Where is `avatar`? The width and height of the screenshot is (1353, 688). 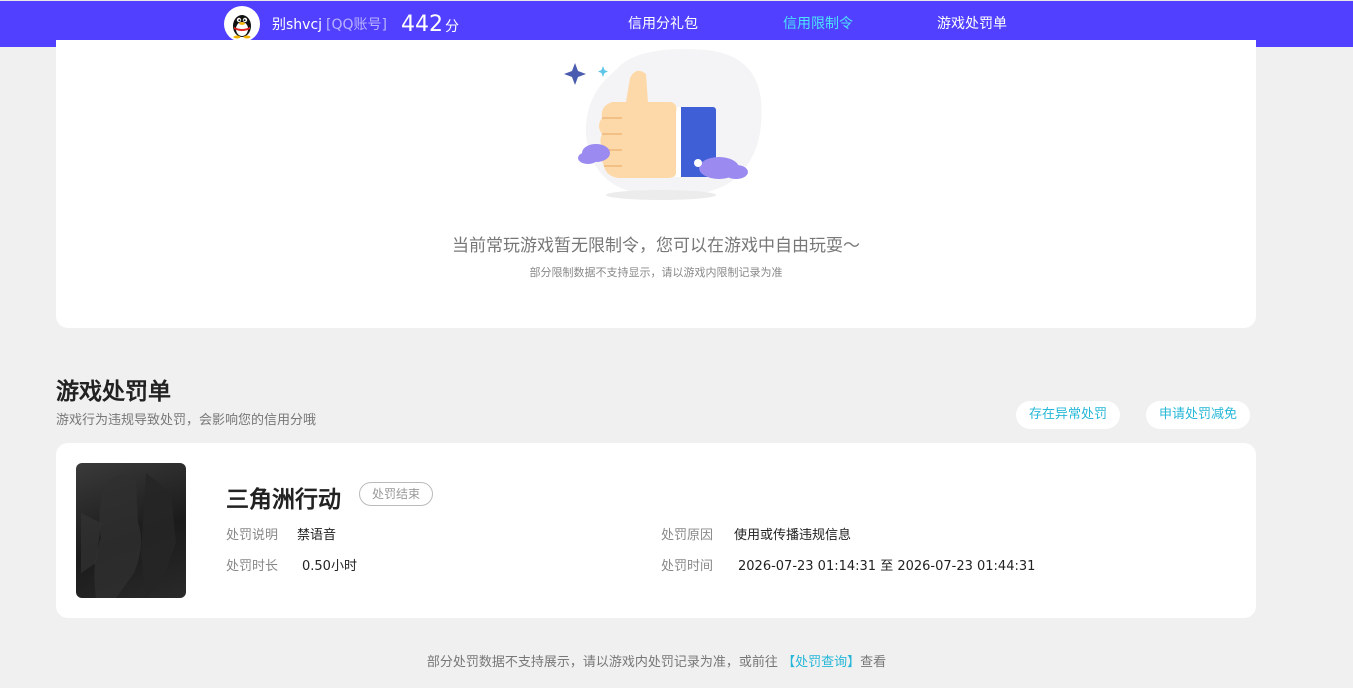
avatar is located at coordinates (242, 24).